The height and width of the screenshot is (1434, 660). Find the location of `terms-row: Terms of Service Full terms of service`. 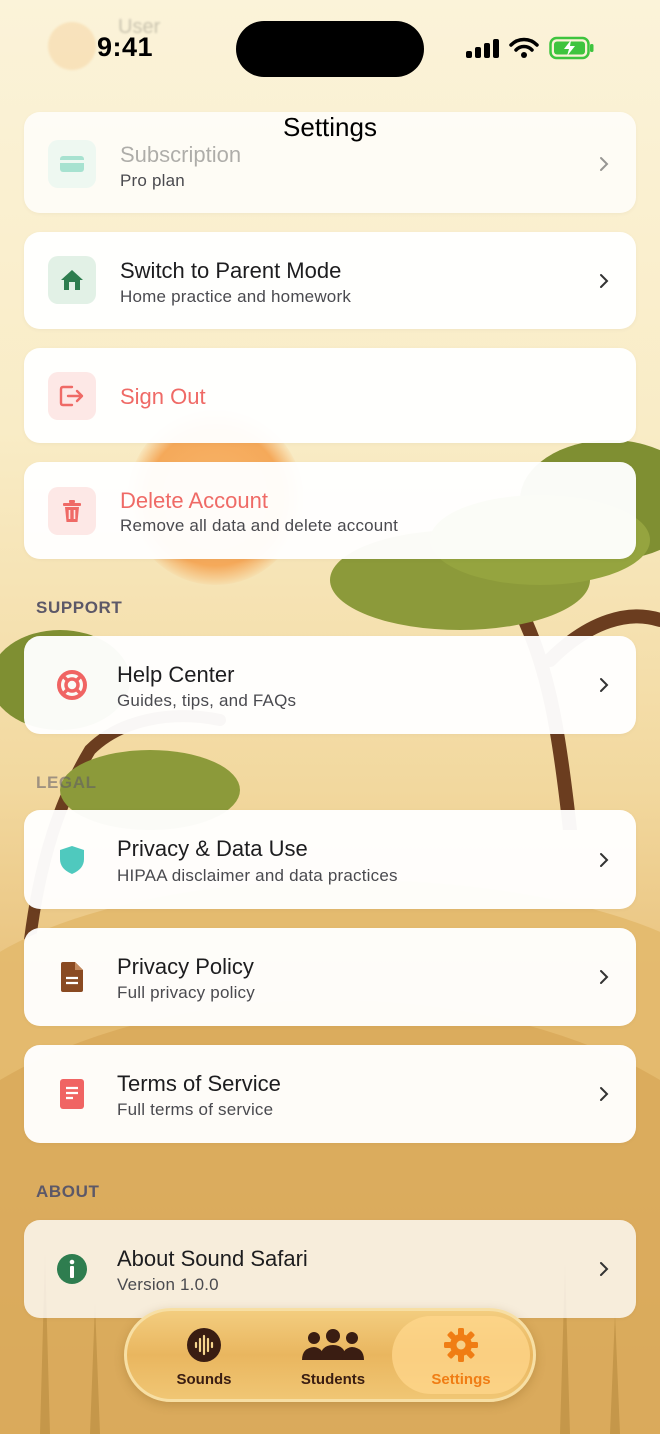

terms-row: Terms of Service Full terms of service is located at coordinates (330, 1094).